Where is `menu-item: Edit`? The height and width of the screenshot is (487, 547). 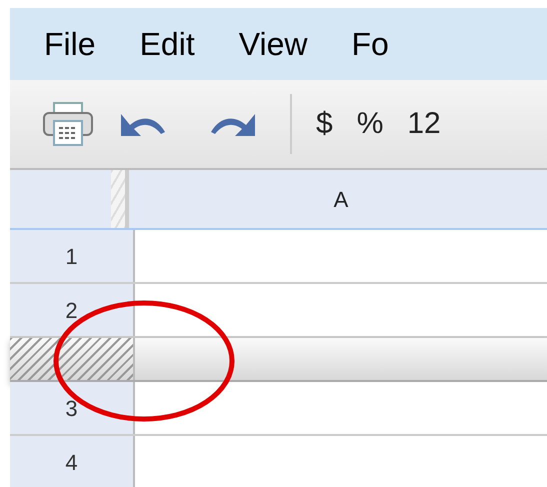
menu-item: Edit is located at coordinates (167, 44).